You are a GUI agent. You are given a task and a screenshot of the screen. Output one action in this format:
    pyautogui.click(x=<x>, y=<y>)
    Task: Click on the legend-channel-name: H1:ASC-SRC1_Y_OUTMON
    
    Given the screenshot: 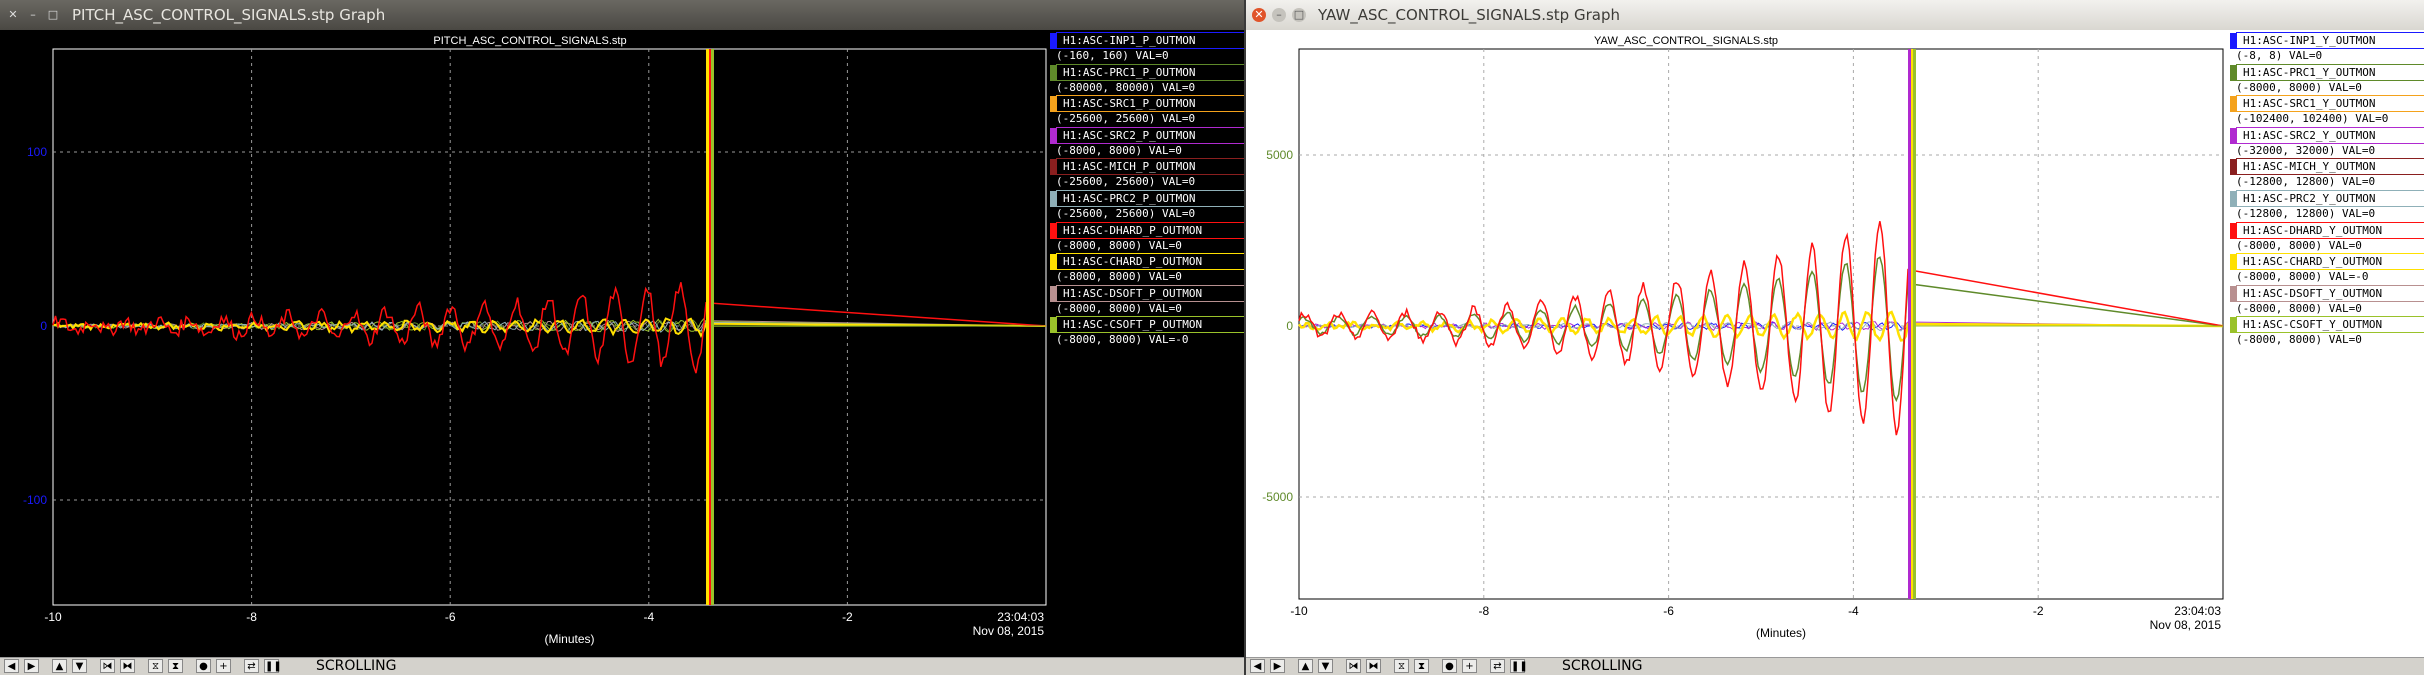 What is the action you would take?
    pyautogui.click(x=2330, y=104)
    